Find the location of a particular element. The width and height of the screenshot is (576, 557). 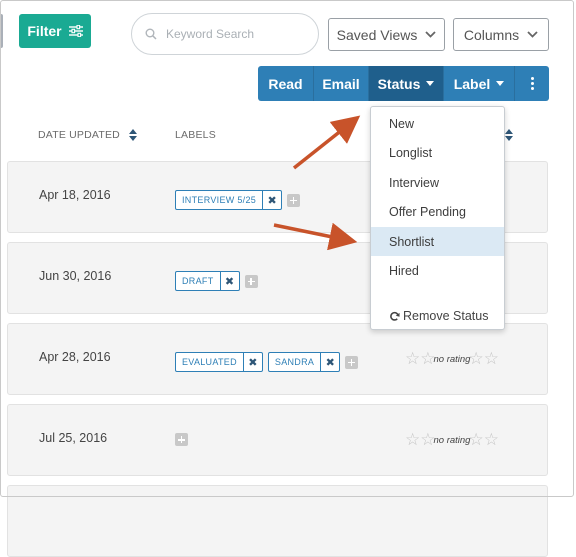

filter-button-label: Filter is located at coordinates (44, 31).